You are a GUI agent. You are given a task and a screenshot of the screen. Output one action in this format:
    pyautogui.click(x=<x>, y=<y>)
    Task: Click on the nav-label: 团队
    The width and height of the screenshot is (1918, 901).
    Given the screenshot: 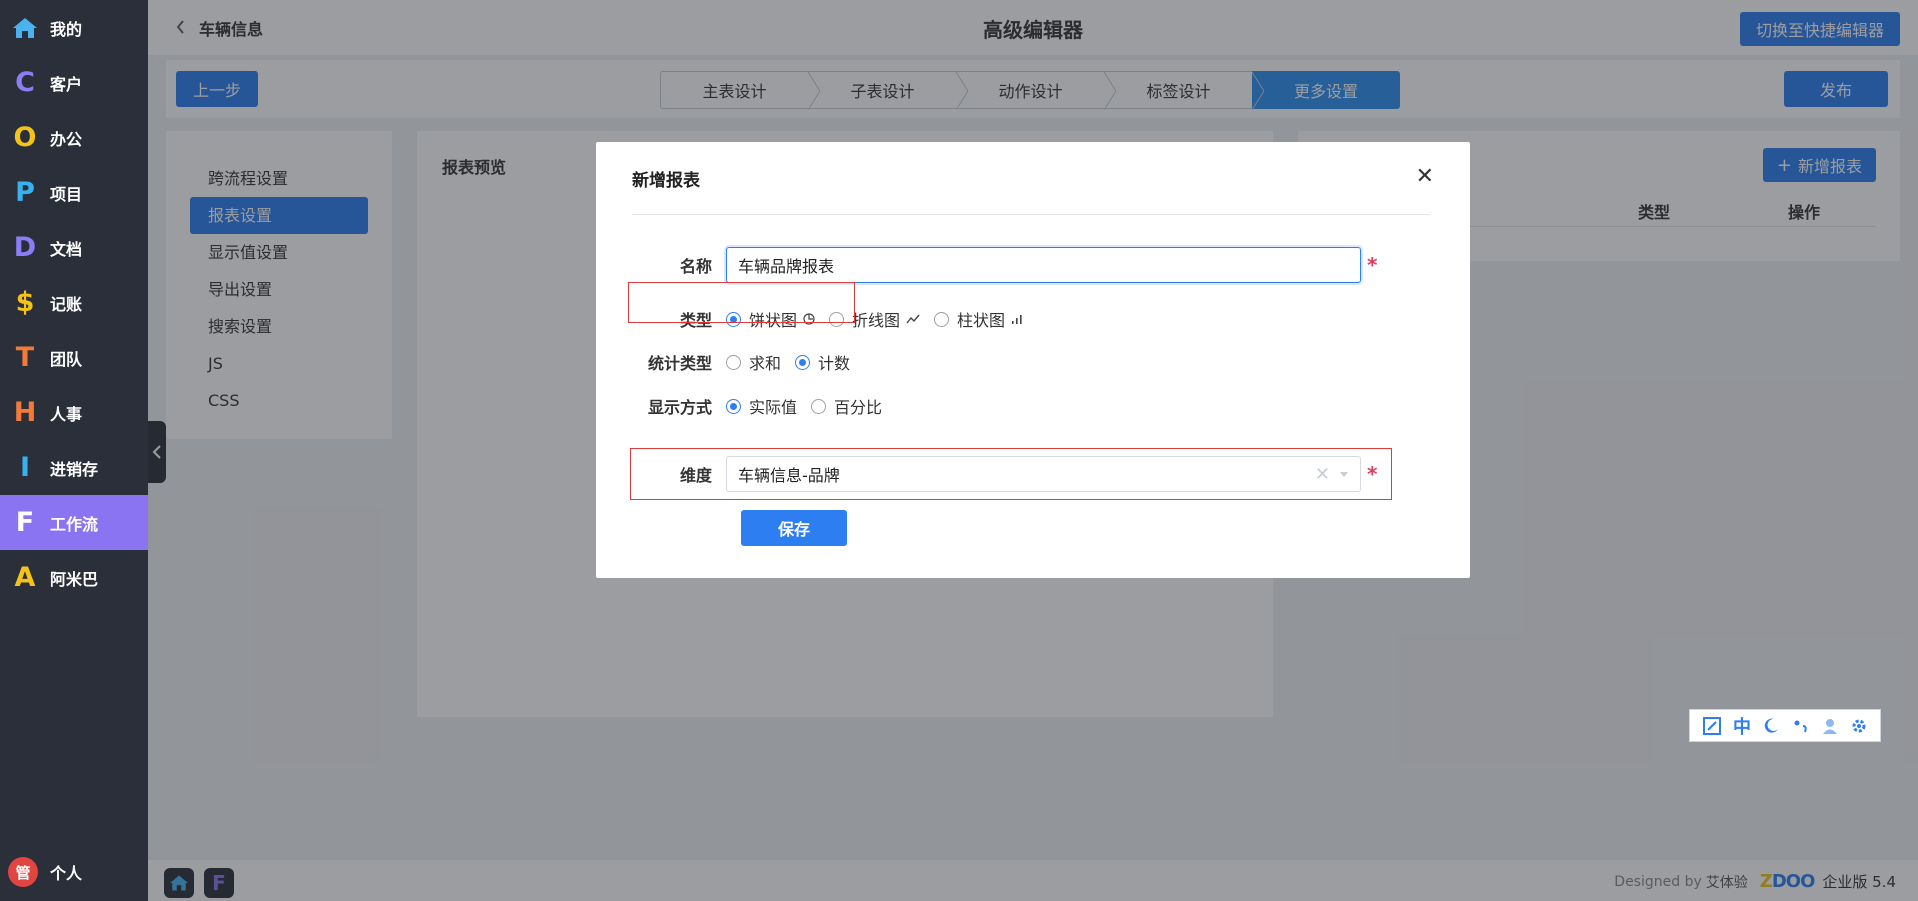 What is the action you would take?
    pyautogui.click(x=66, y=359)
    